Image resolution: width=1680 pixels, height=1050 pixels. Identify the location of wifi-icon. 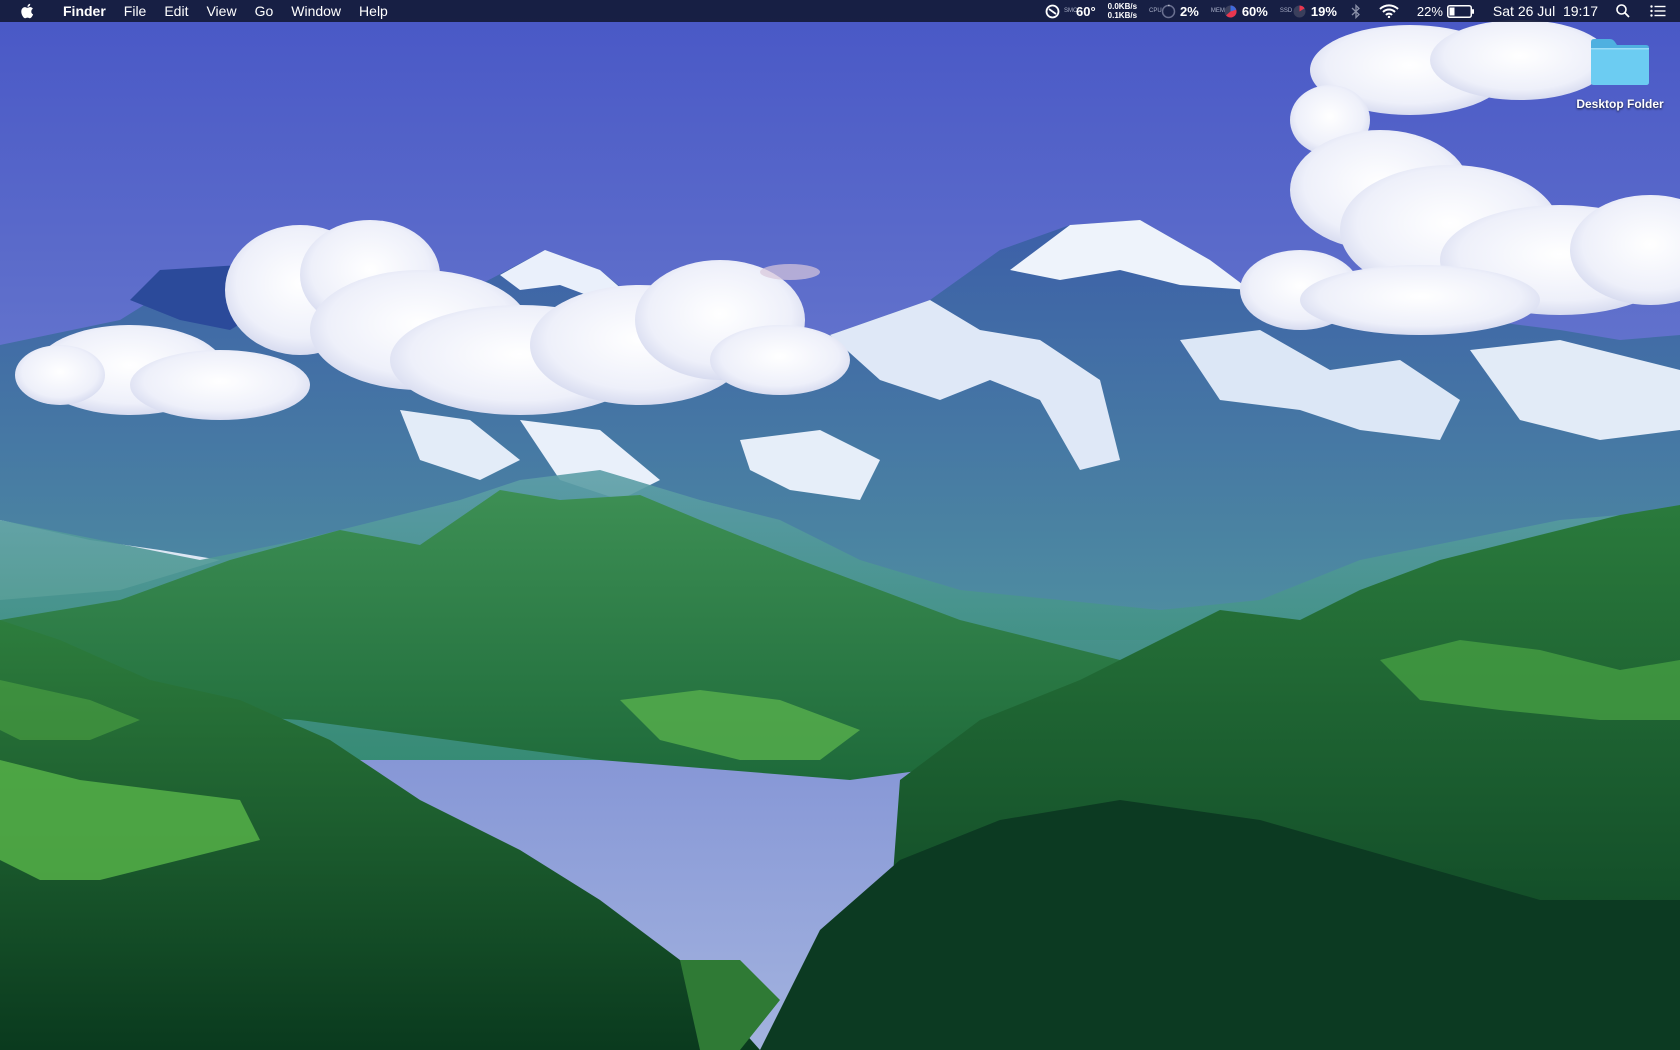
(1389, 11).